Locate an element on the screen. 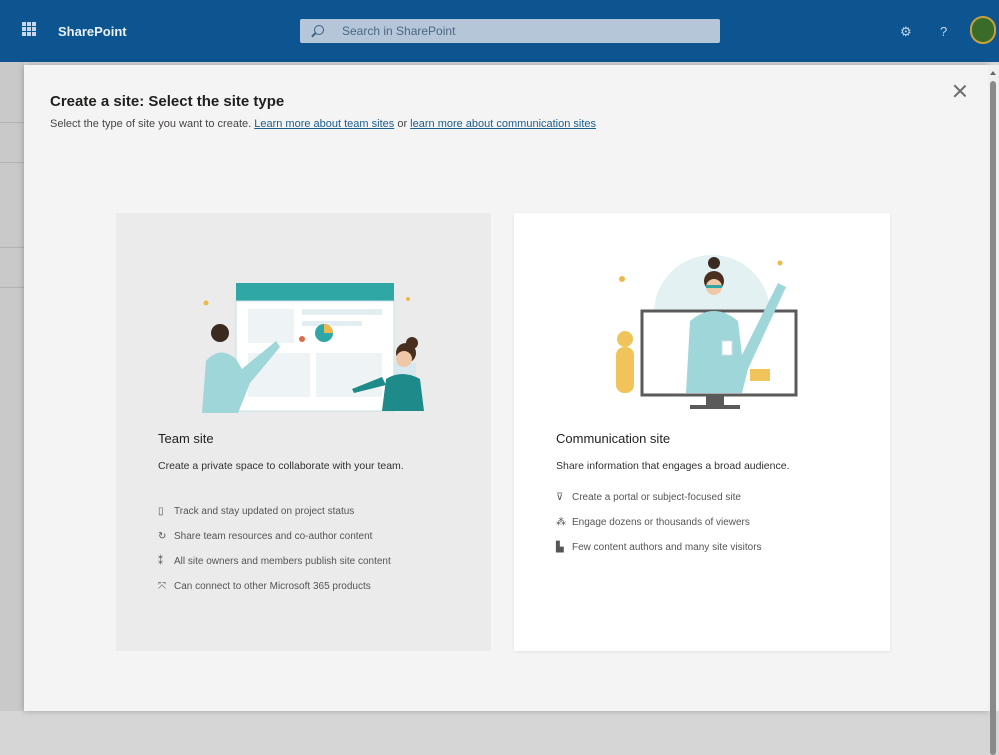 Image resolution: width=999 pixels, height=755 pixels. suite-bar: SharePoint Search in SharePoint ⚙ ? is located at coordinates (499, 31).